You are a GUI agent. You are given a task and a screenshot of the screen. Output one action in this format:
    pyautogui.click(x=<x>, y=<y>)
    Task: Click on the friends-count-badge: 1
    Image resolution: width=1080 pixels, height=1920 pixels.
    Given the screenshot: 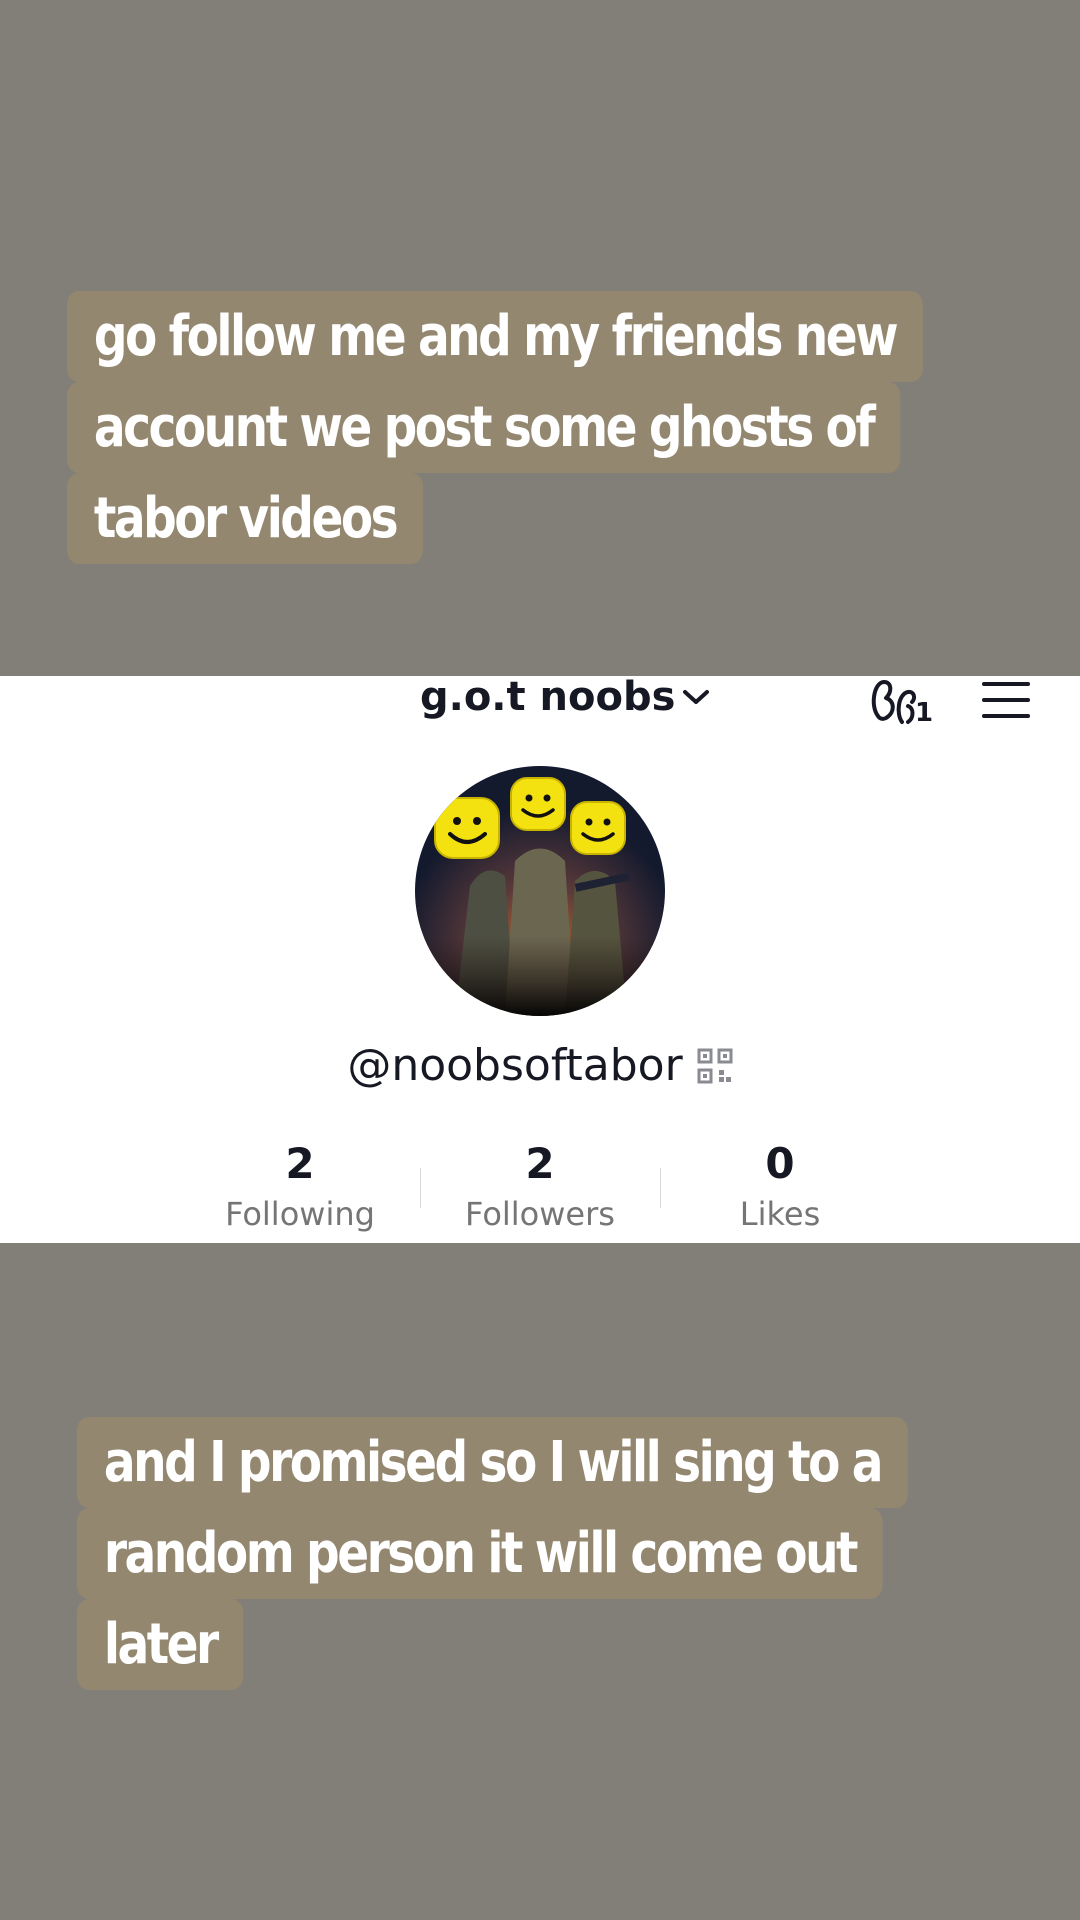 What is the action you would take?
    pyautogui.click(x=924, y=713)
    